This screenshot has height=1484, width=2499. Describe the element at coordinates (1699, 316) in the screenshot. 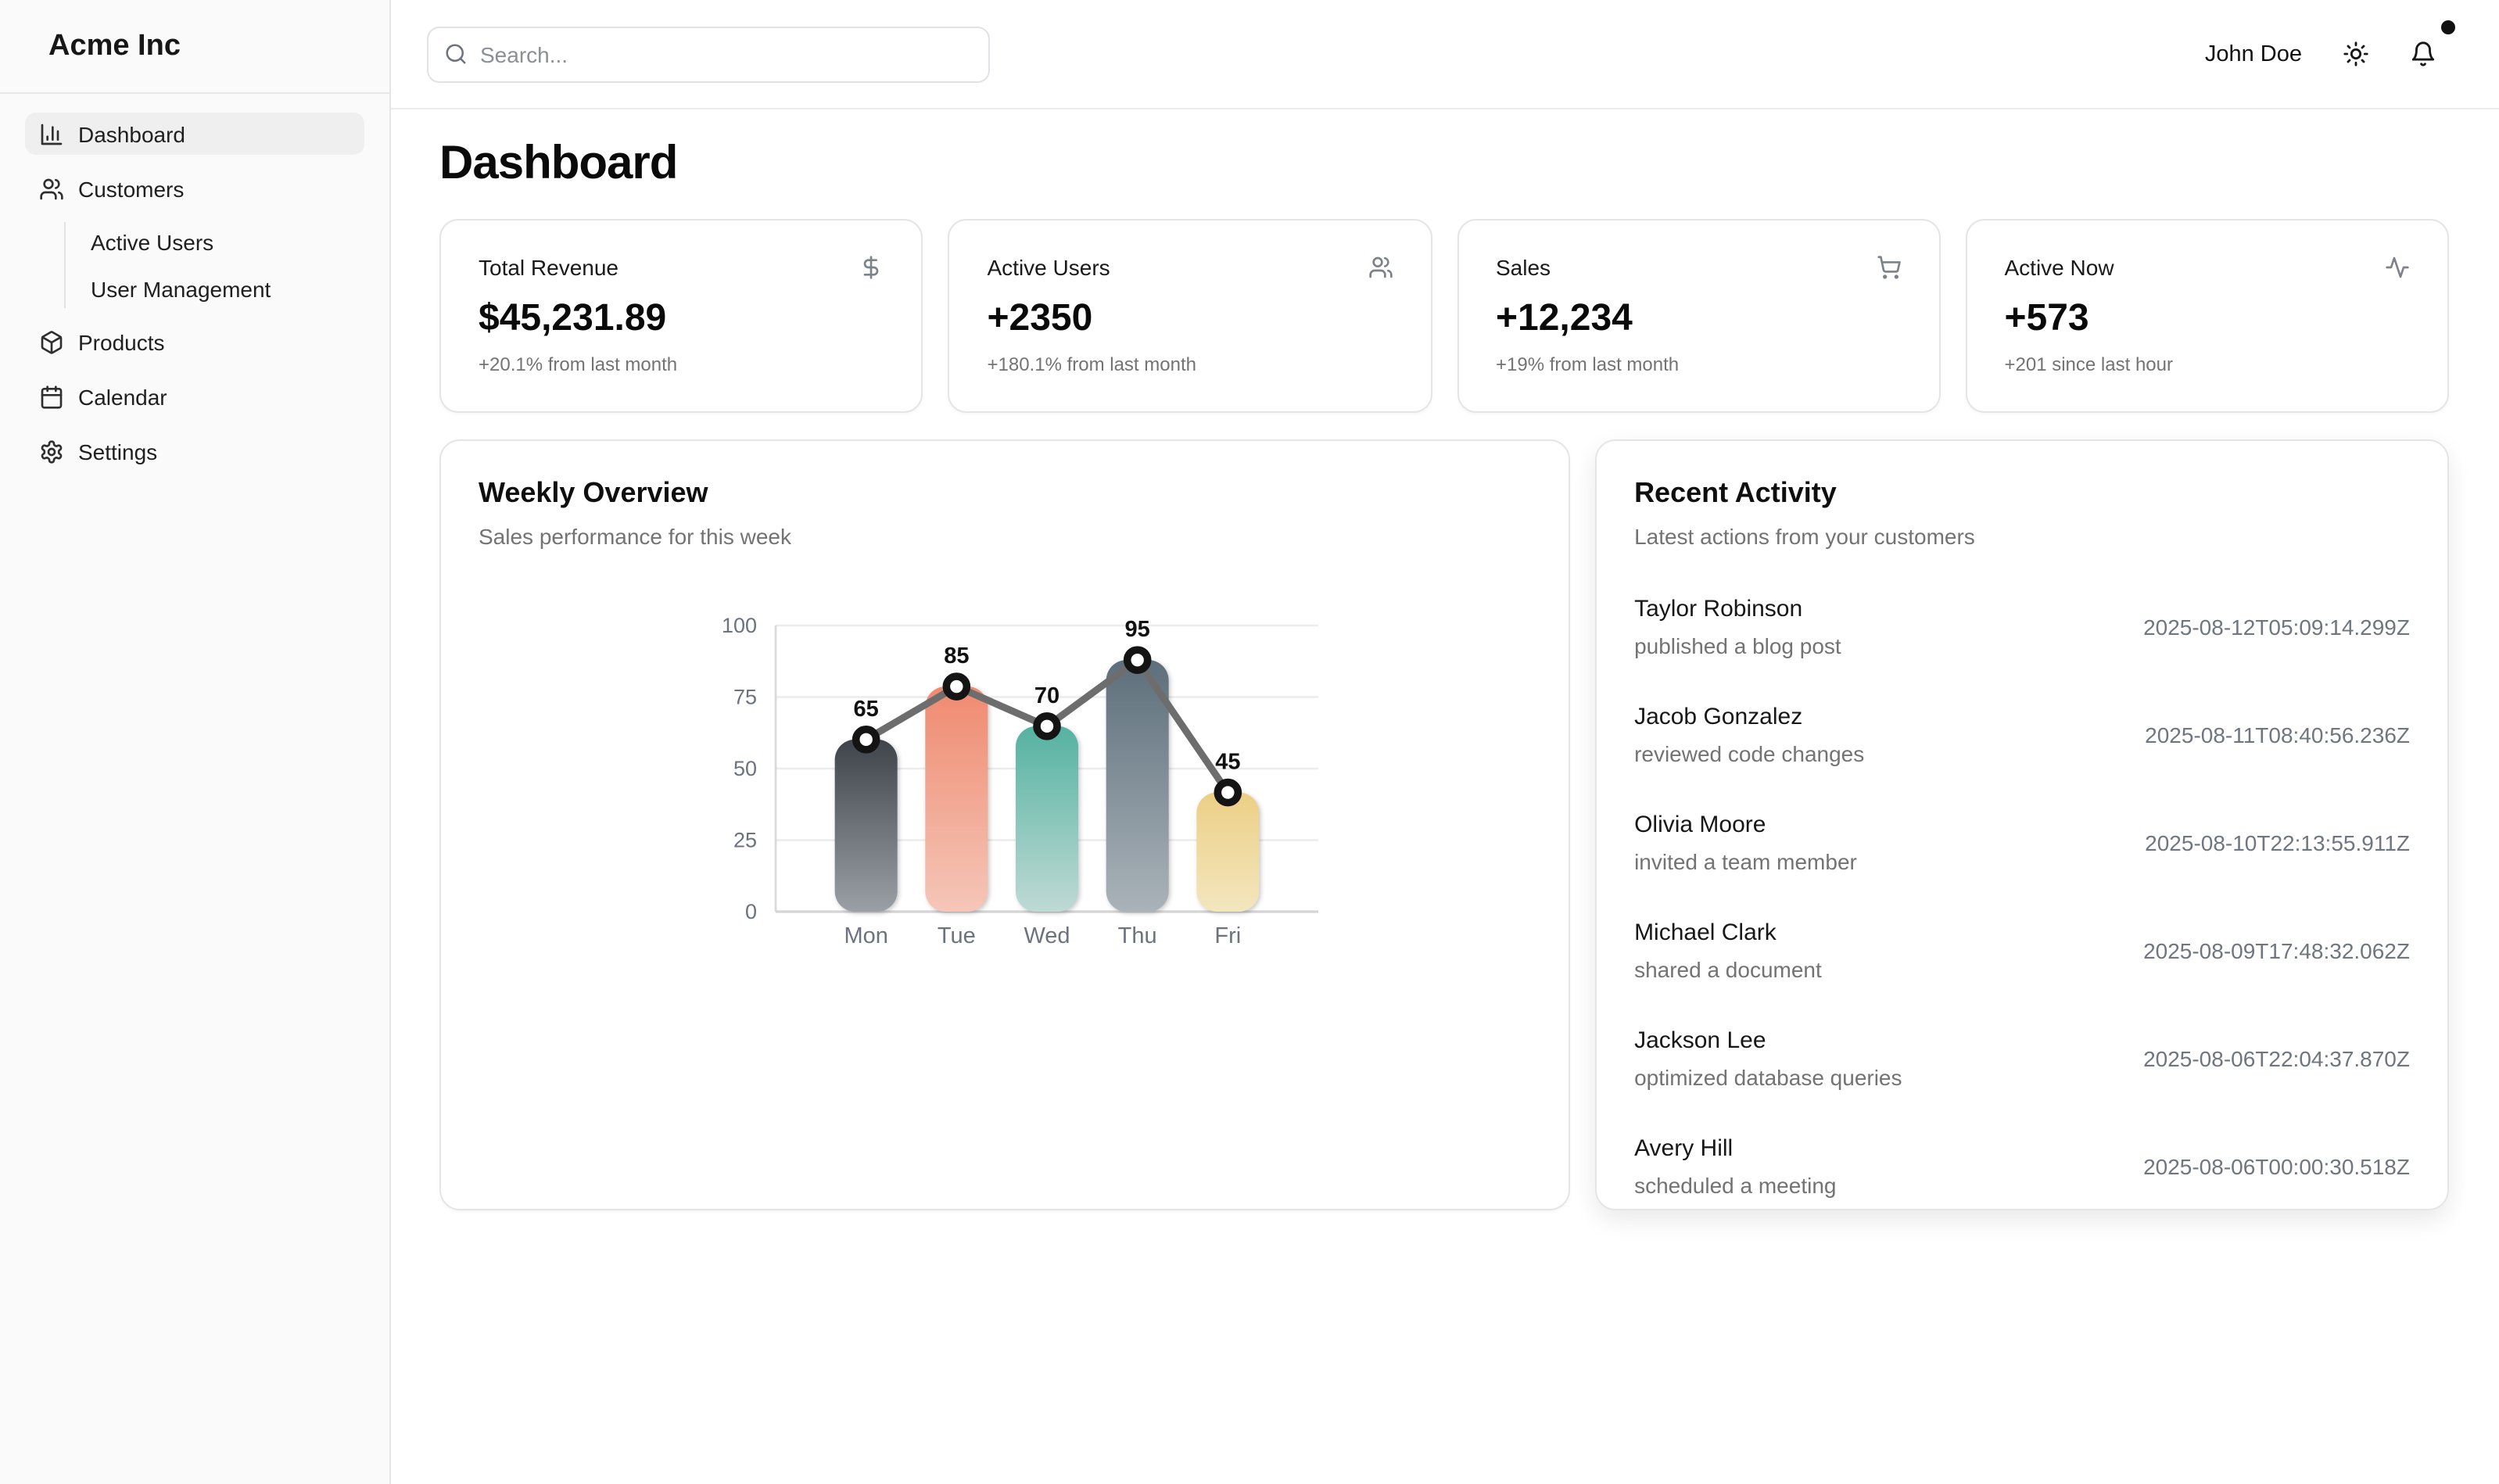

I see `stat-card-sales: Sales +12,234 +19% from last month` at that location.